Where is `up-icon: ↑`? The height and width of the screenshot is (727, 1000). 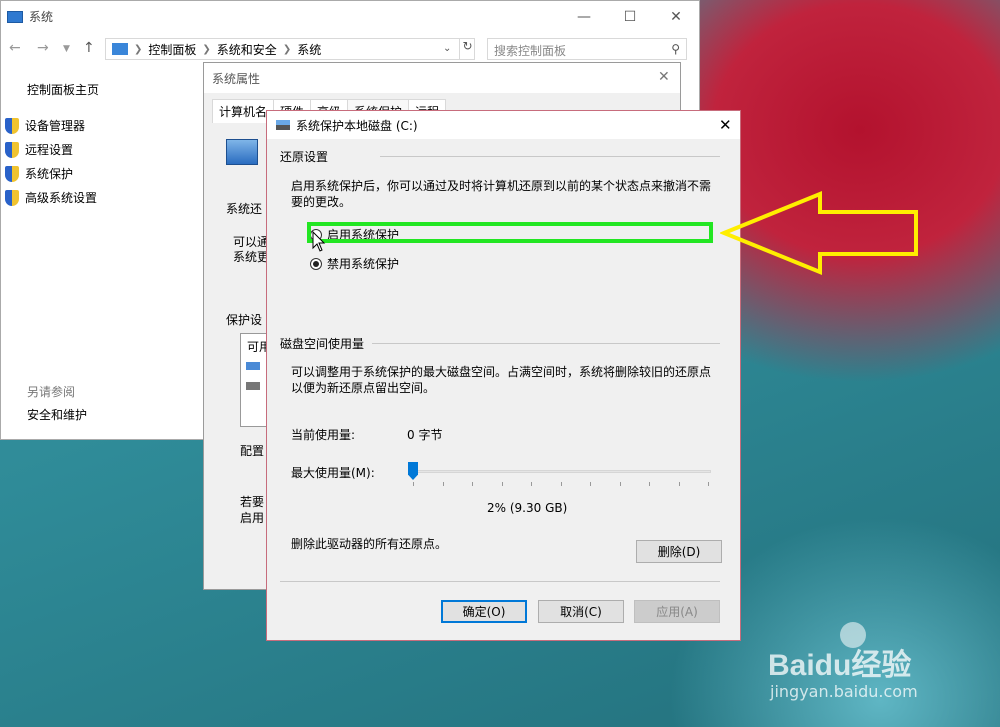
up-icon: ↑ is located at coordinates (89, 48).